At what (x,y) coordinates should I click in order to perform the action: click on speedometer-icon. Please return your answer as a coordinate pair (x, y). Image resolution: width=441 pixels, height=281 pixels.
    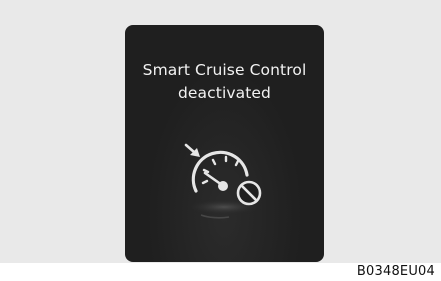
    Looking at the image, I should click on (224, 181).